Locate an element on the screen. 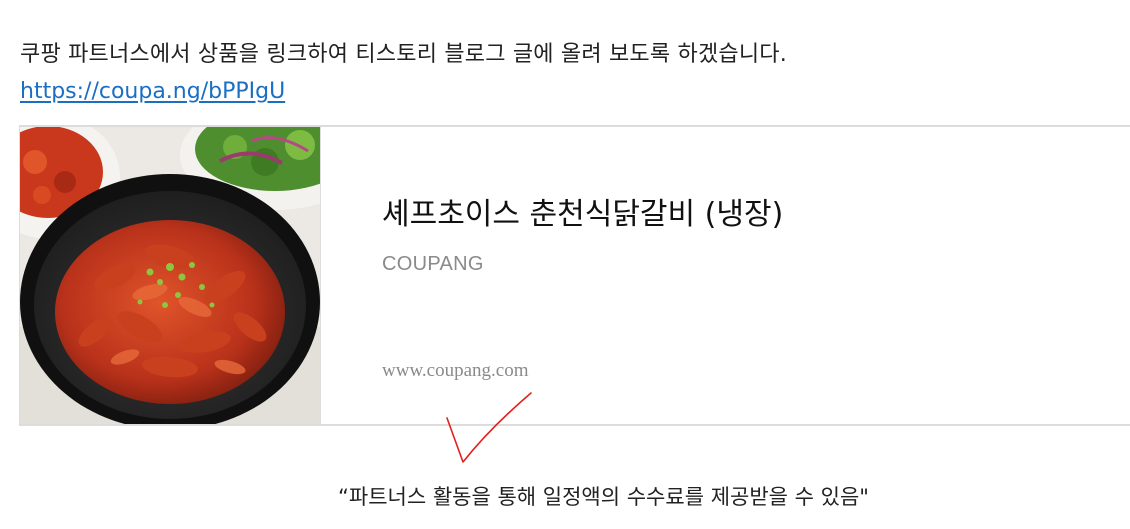 The width and height of the screenshot is (1130, 529). product-title: 셰프초이스 춘천식닭갈비 (냉장) is located at coordinates (583, 214).